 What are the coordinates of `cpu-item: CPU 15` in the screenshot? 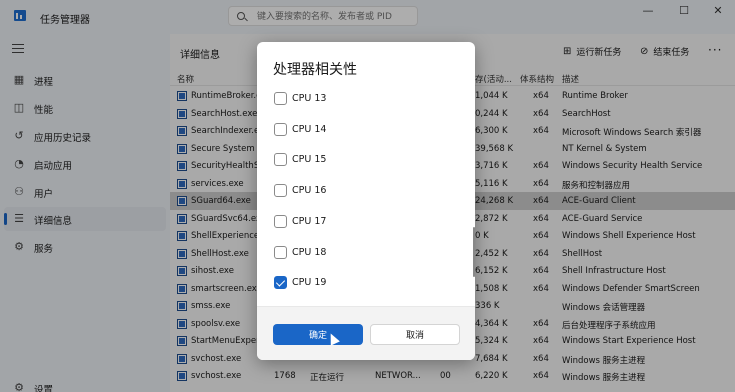 It's located at (344, 160).